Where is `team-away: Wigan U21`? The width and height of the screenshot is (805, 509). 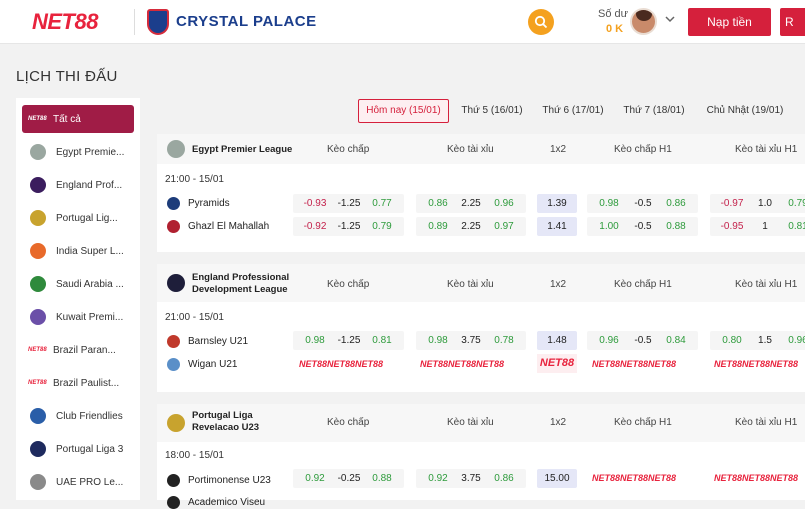
team-away: Wigan U21 is located at coordinates (202, 364).